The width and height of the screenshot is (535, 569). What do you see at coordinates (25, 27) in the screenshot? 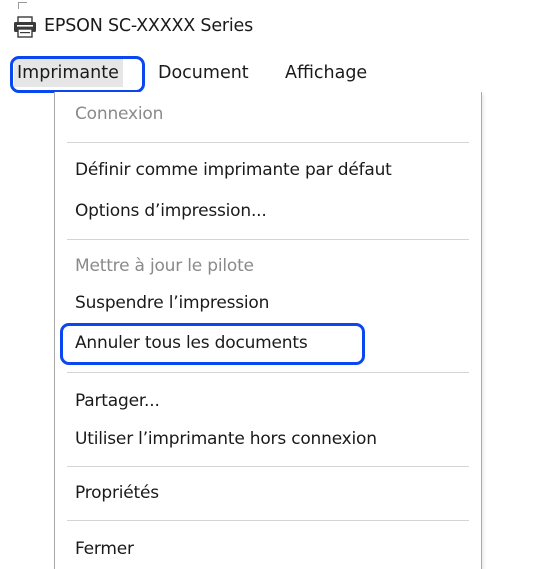
I see `printer-icon` at bounding box center [25, 27].